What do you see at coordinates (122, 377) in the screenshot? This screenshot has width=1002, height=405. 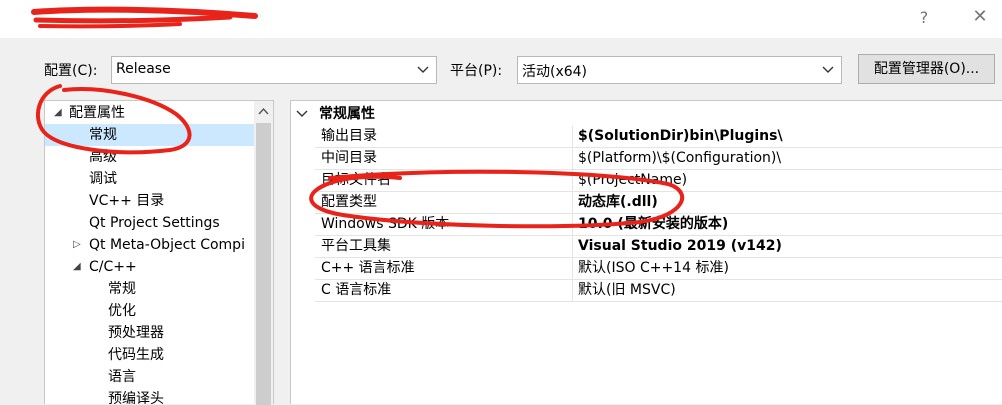 I see `tree-item-language: 语言` at bounding box center [122, 377].